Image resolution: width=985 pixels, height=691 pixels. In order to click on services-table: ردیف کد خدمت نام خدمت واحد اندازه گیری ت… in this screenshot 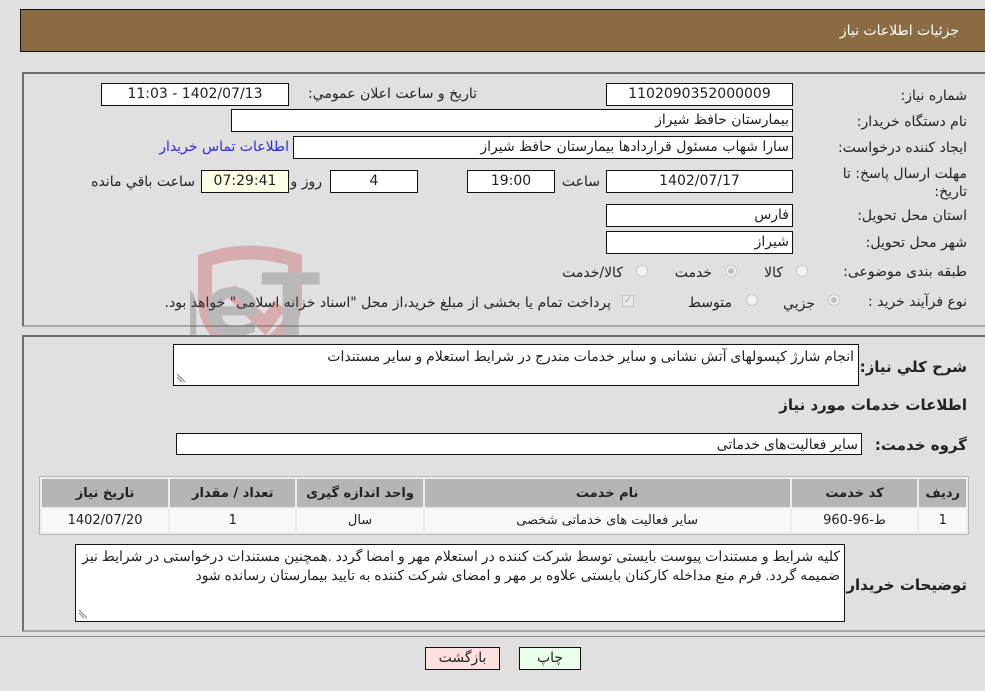, I will do `click(504, 505)`.